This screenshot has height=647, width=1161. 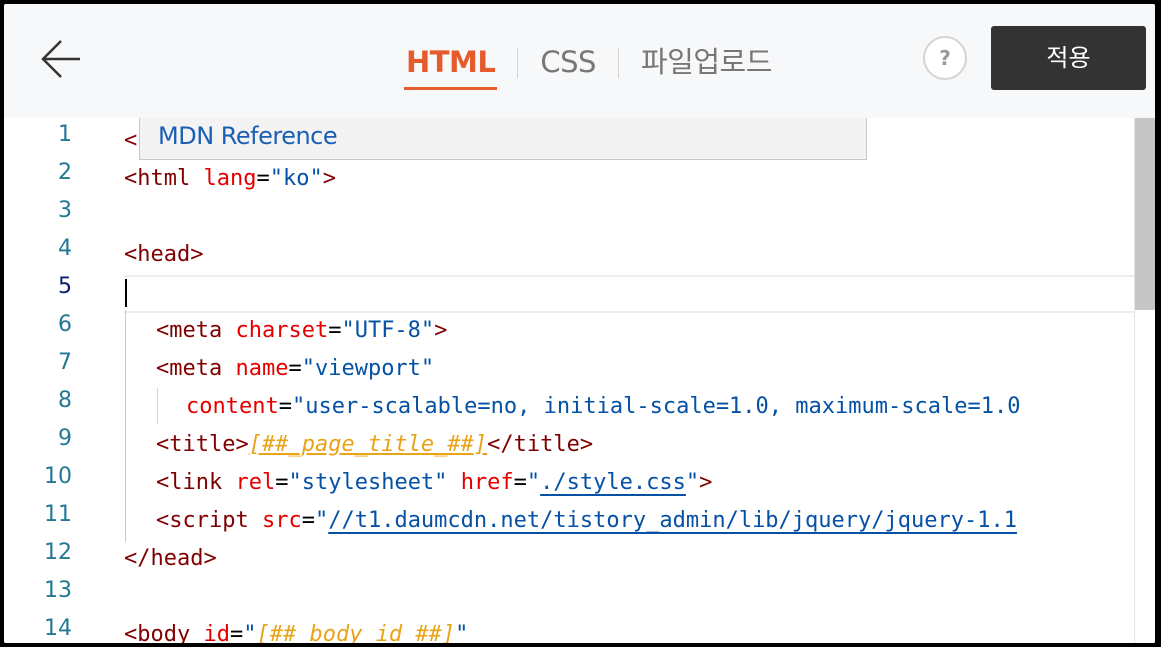 What do you see at coordinates (157, 178) in the screenshot?
I see `code-token: <html` at bounding box center [157, 178].